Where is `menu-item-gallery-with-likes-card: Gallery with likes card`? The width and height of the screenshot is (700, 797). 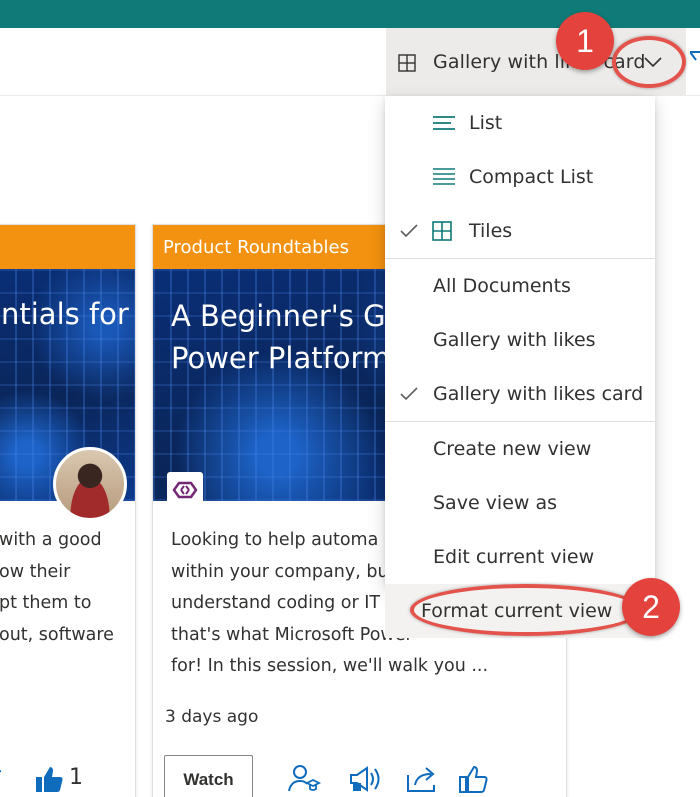 menu-item-gallery-with-likes-card: Gallery with likes card is located at coordinates (520, 394).